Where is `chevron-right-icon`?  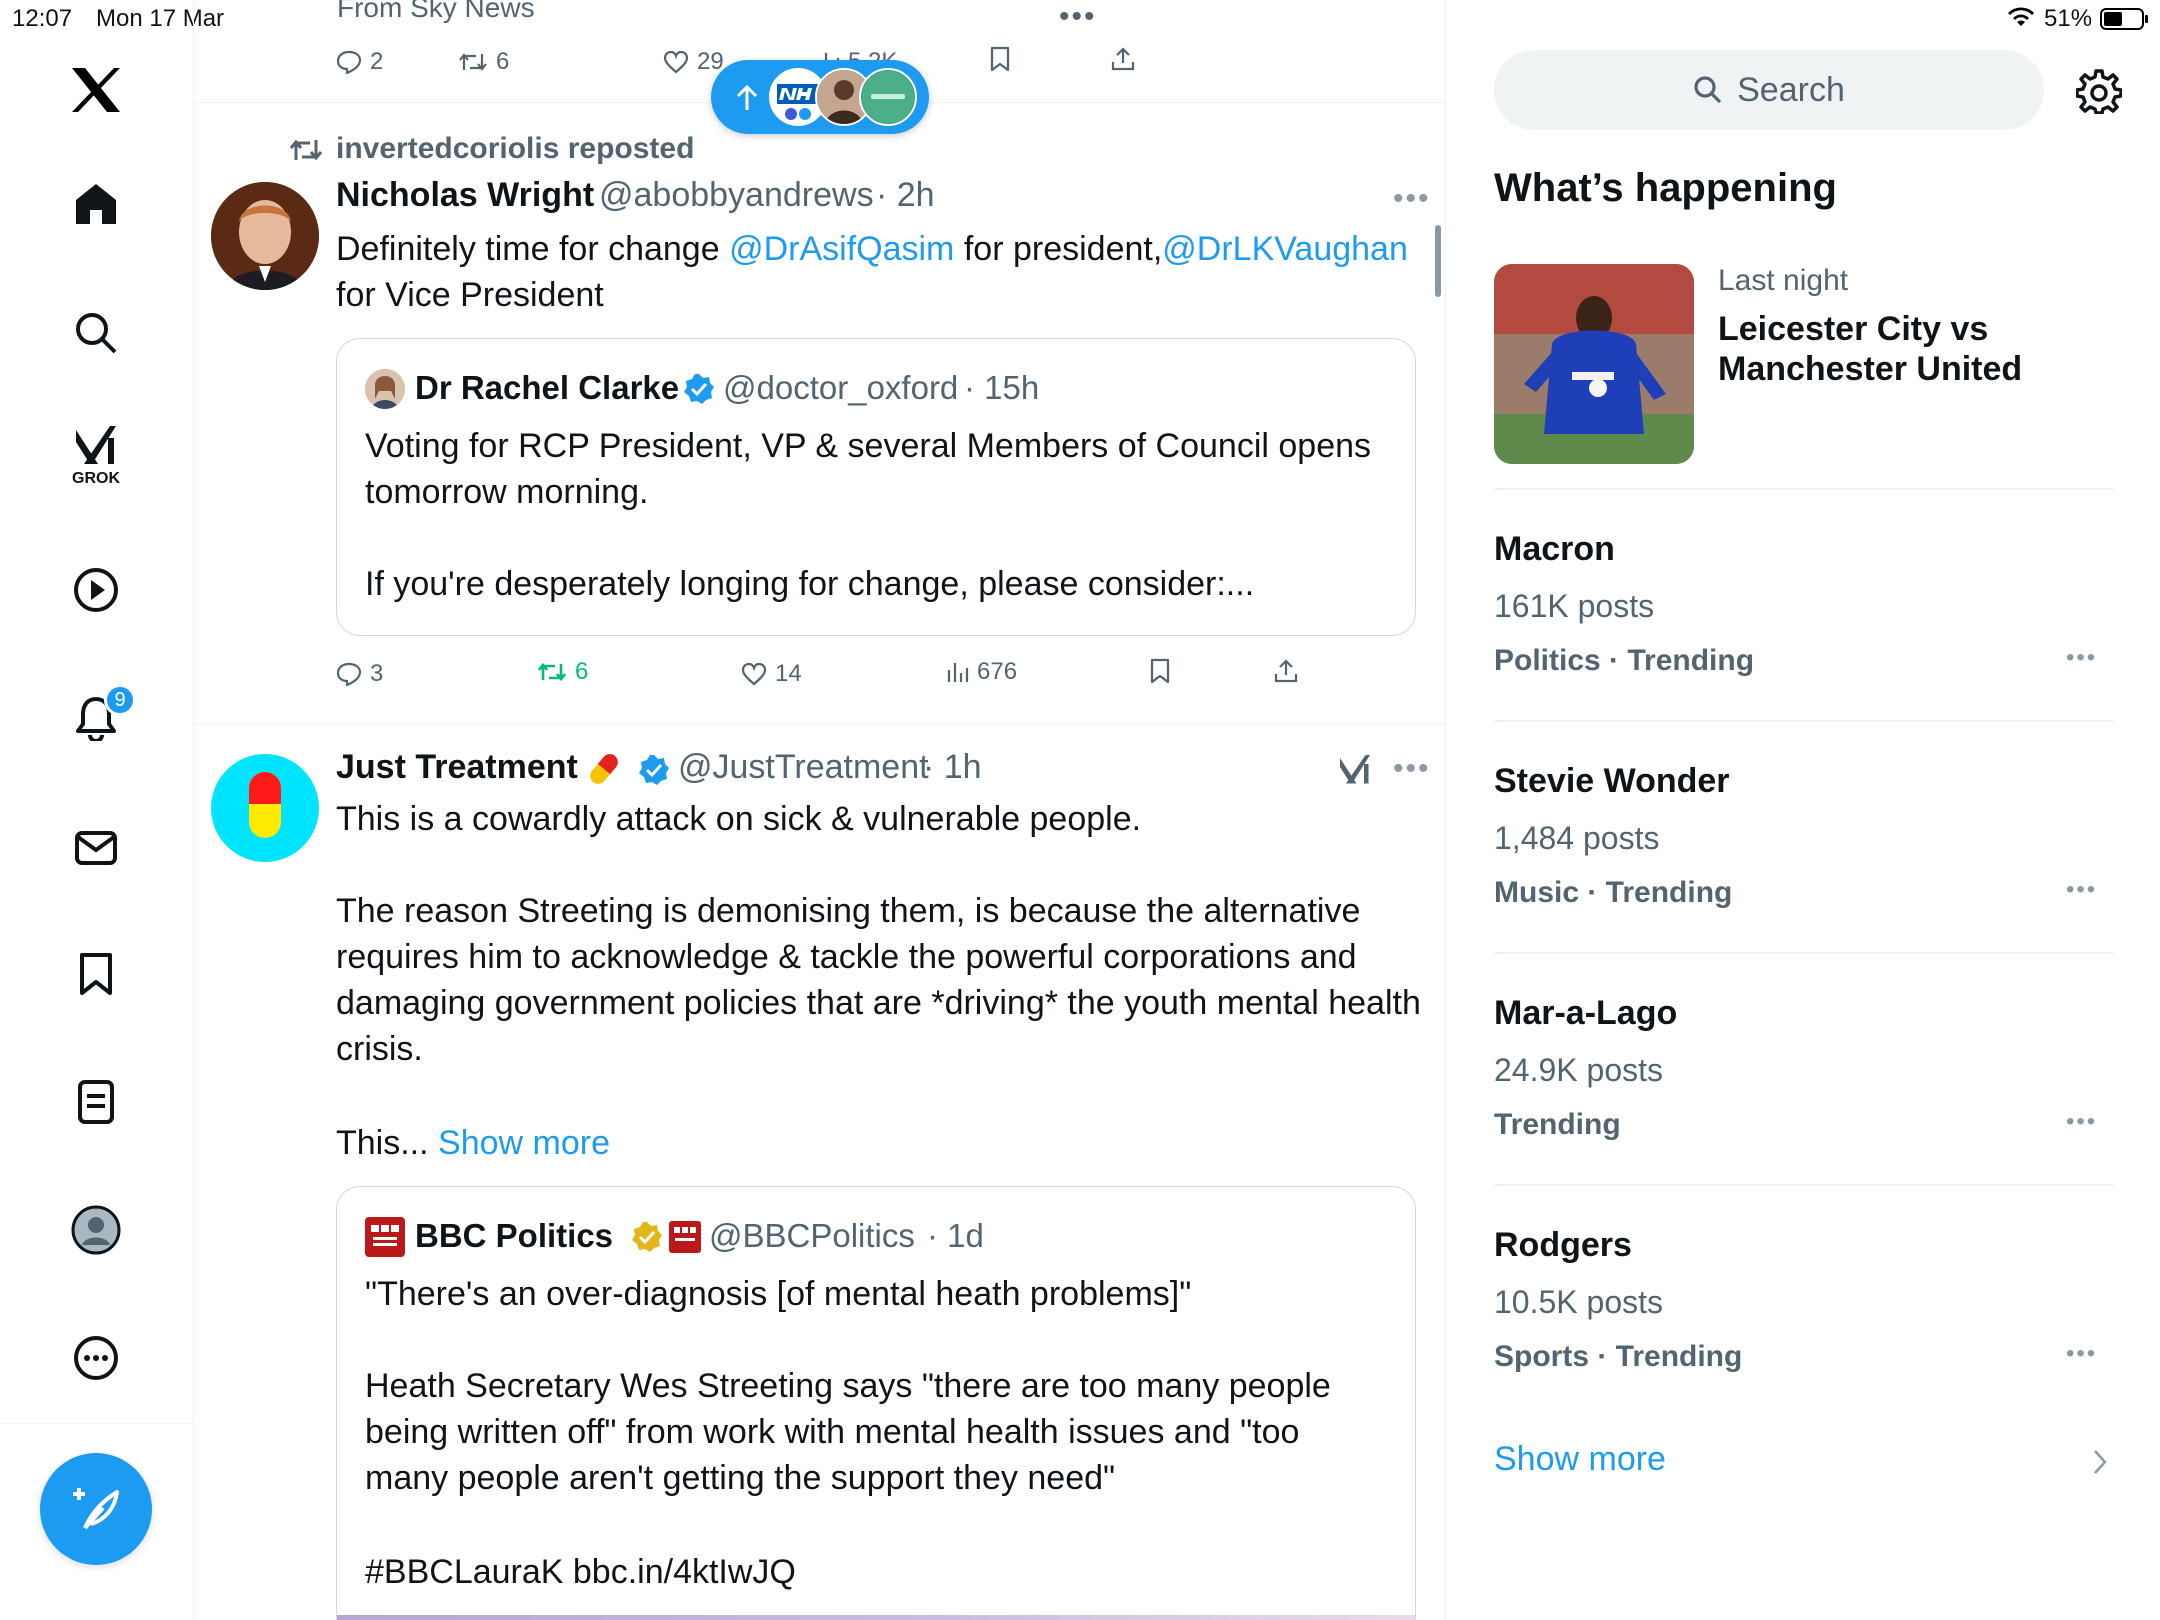 chevron-right-icon is located at coordinates (2100, 1464).